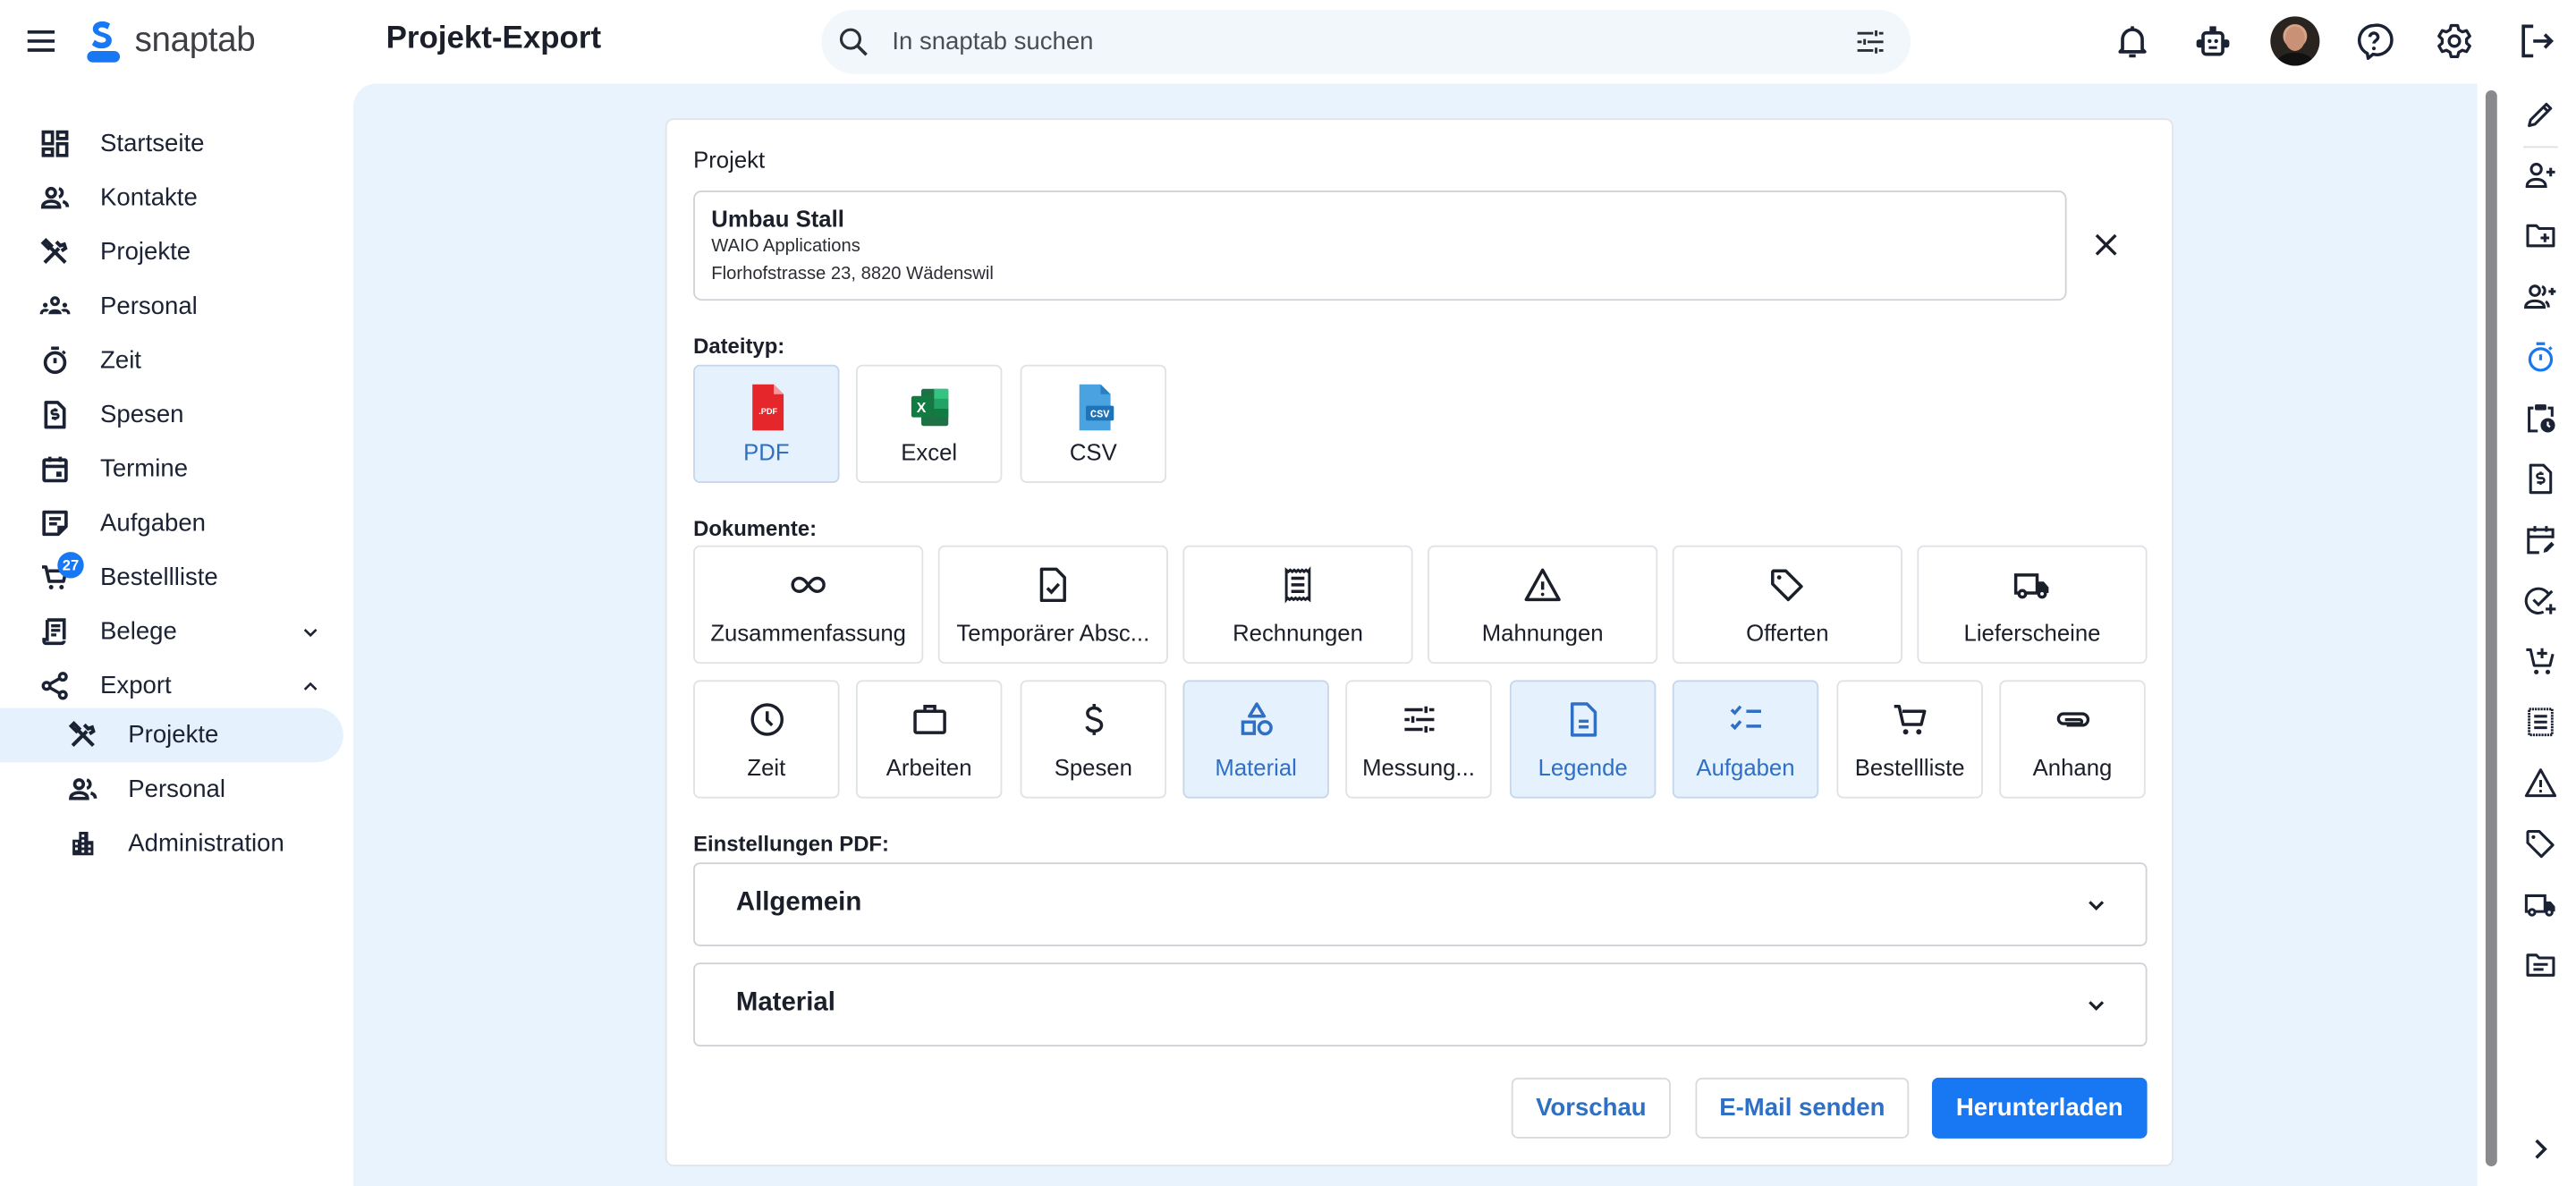  What do you see at coordinates (171, 361) in the screenshot?
I see `sidebar-item-zeit: Zeit` at bounding box center [171, 361].